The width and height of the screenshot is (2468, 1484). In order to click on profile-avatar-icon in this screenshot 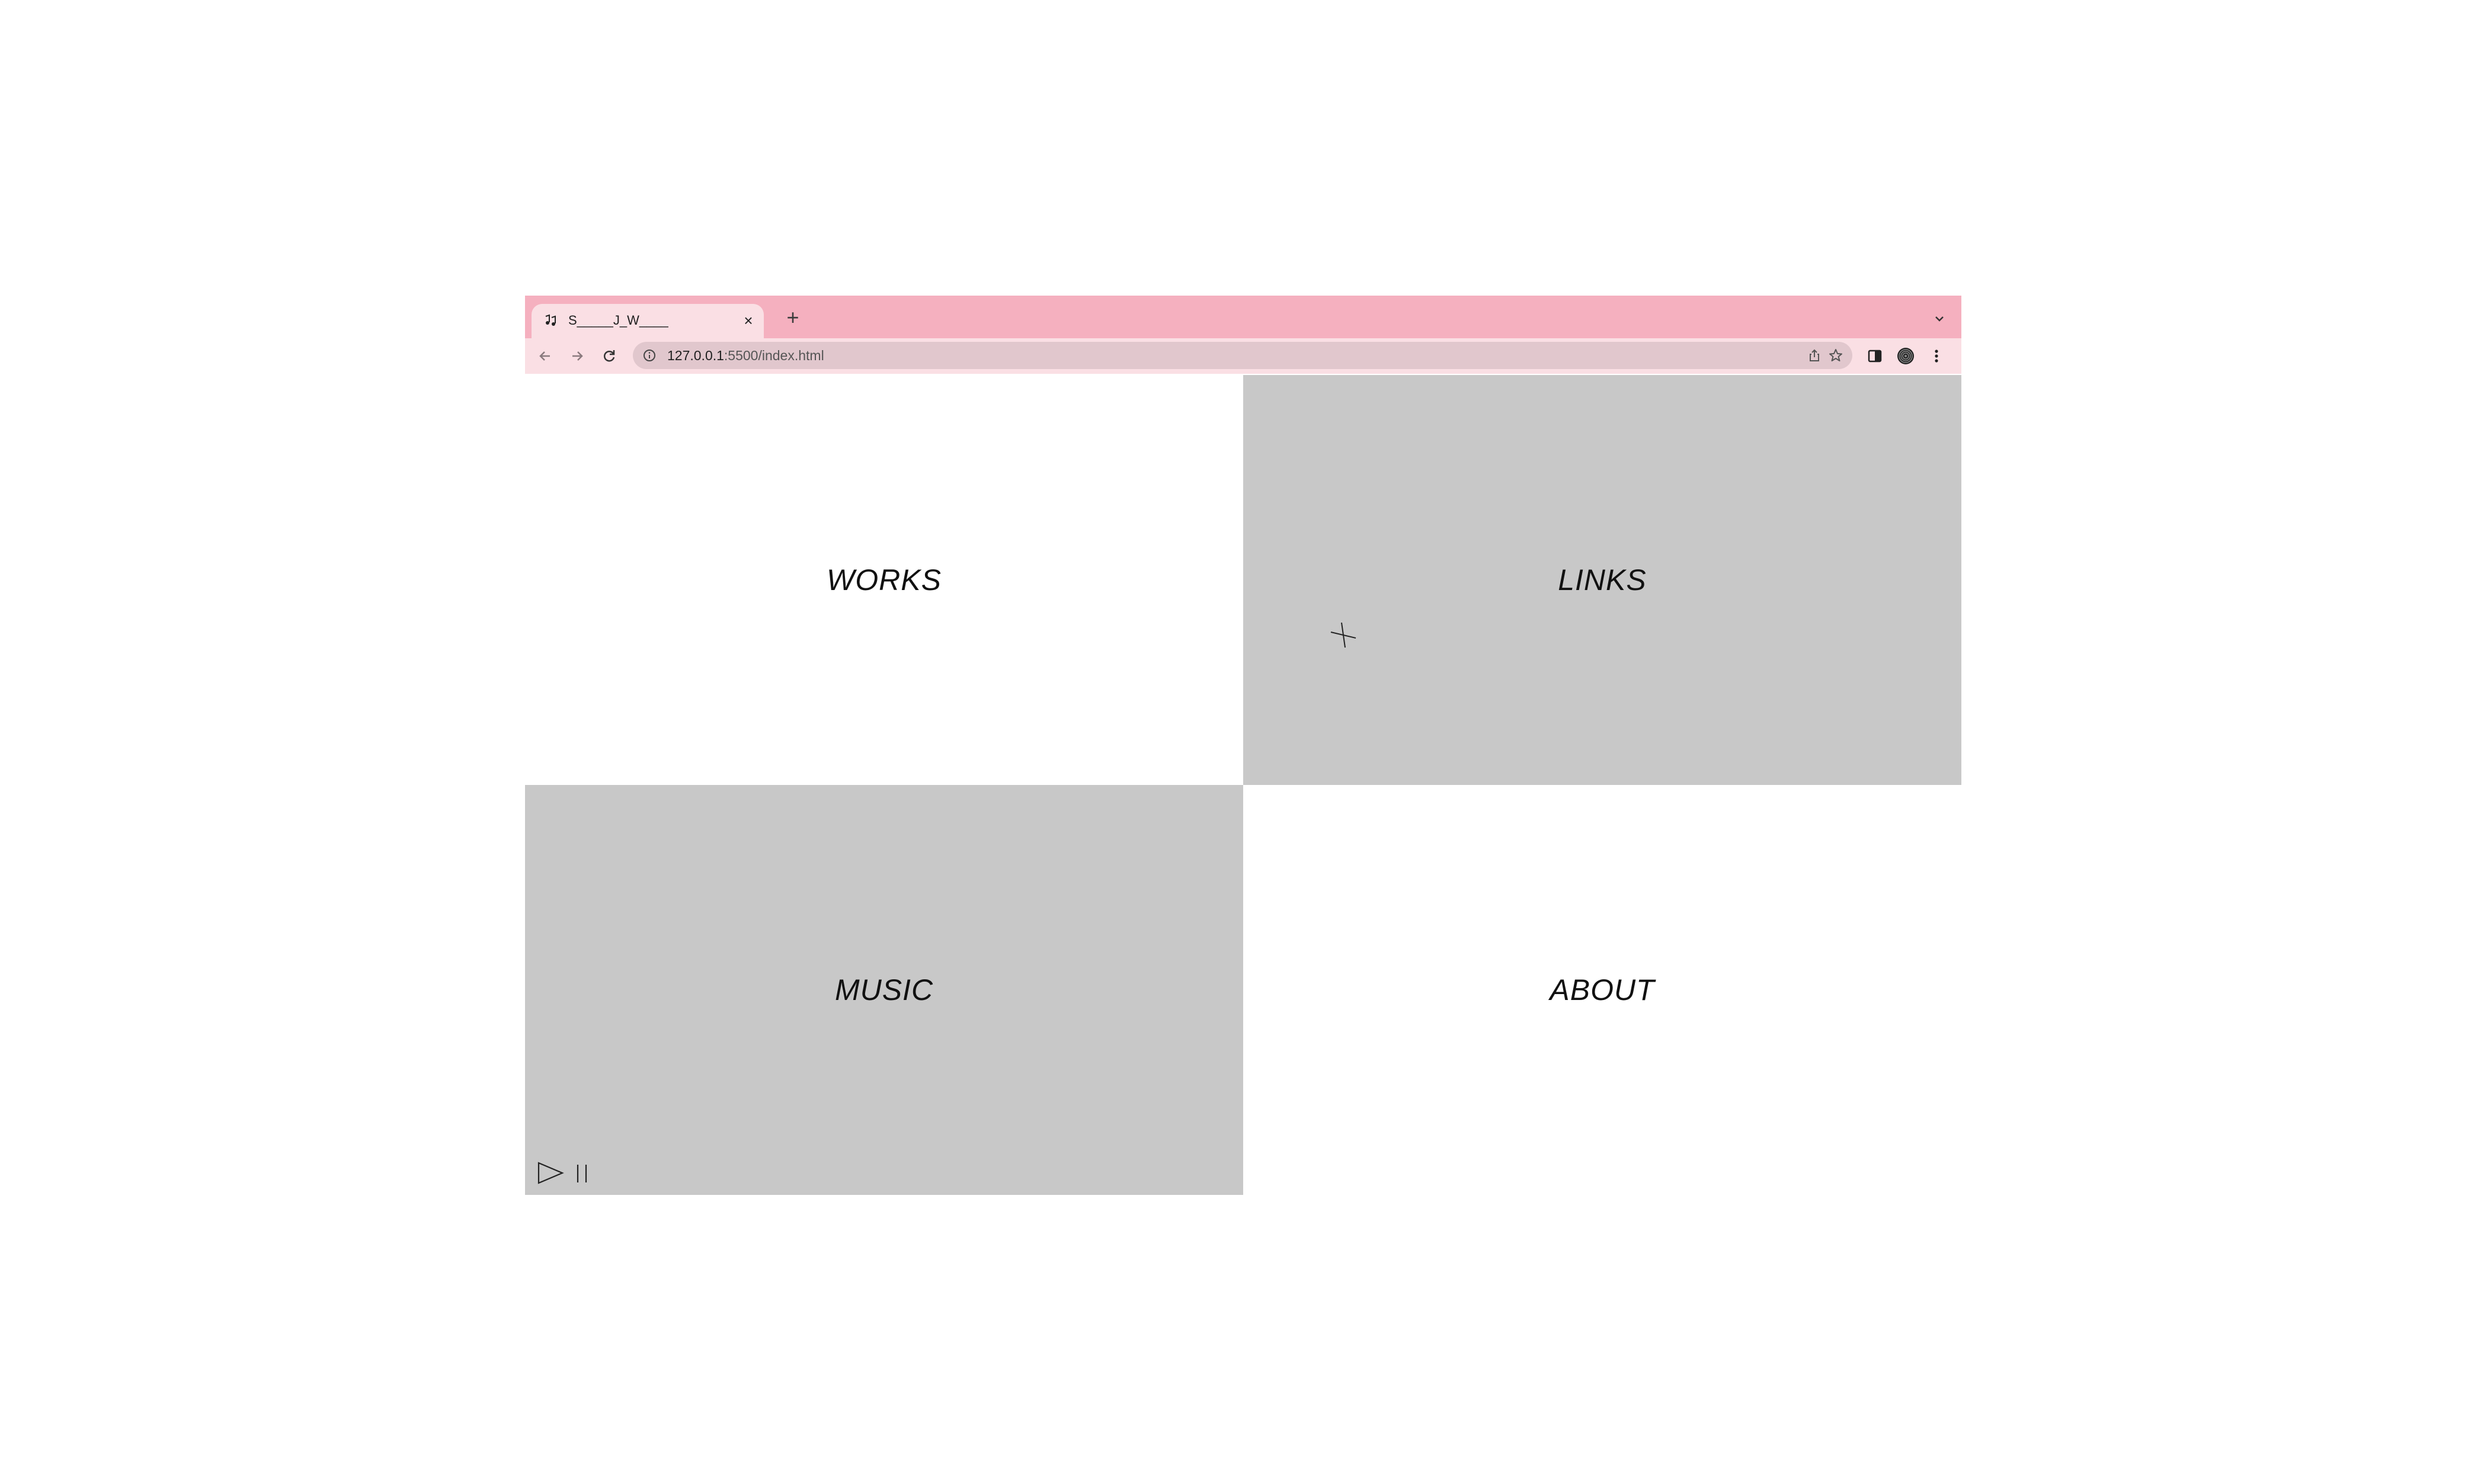, I will do `click(1906, 356)`.